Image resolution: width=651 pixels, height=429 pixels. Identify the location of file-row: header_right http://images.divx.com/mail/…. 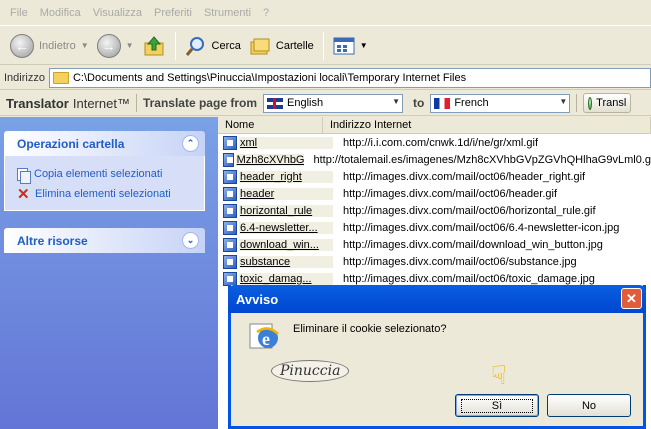
(434, 176).